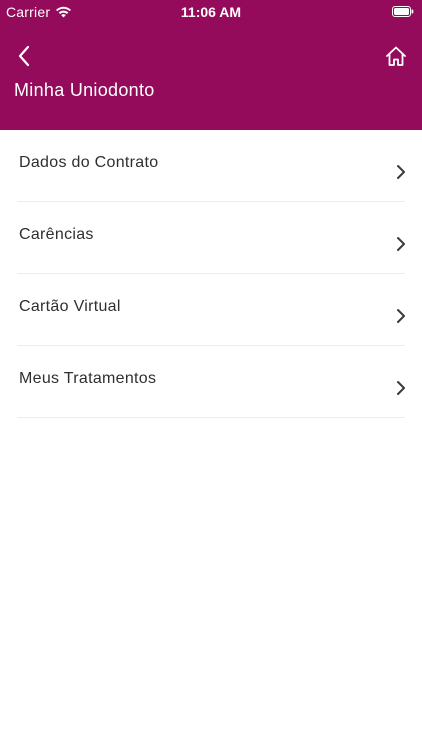 The width and height of the screenshot is (422, 750). I want to click on status-bar: Carrier 11:06 AM, so click(211, 13).